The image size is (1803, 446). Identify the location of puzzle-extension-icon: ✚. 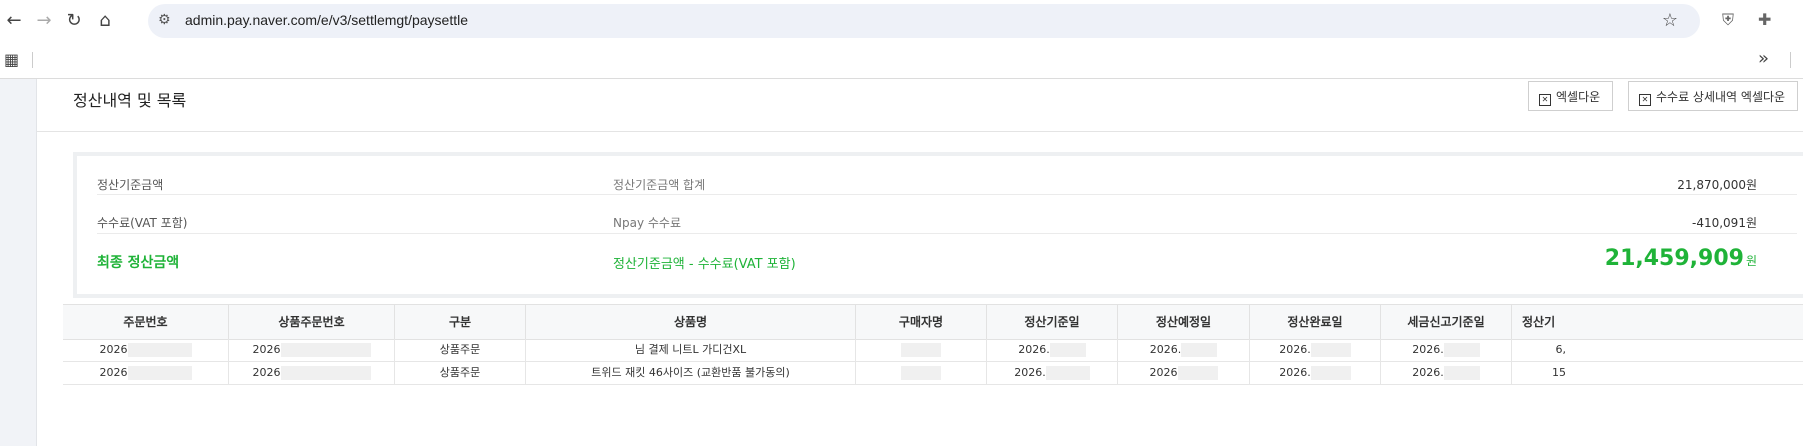
(1764, 19).